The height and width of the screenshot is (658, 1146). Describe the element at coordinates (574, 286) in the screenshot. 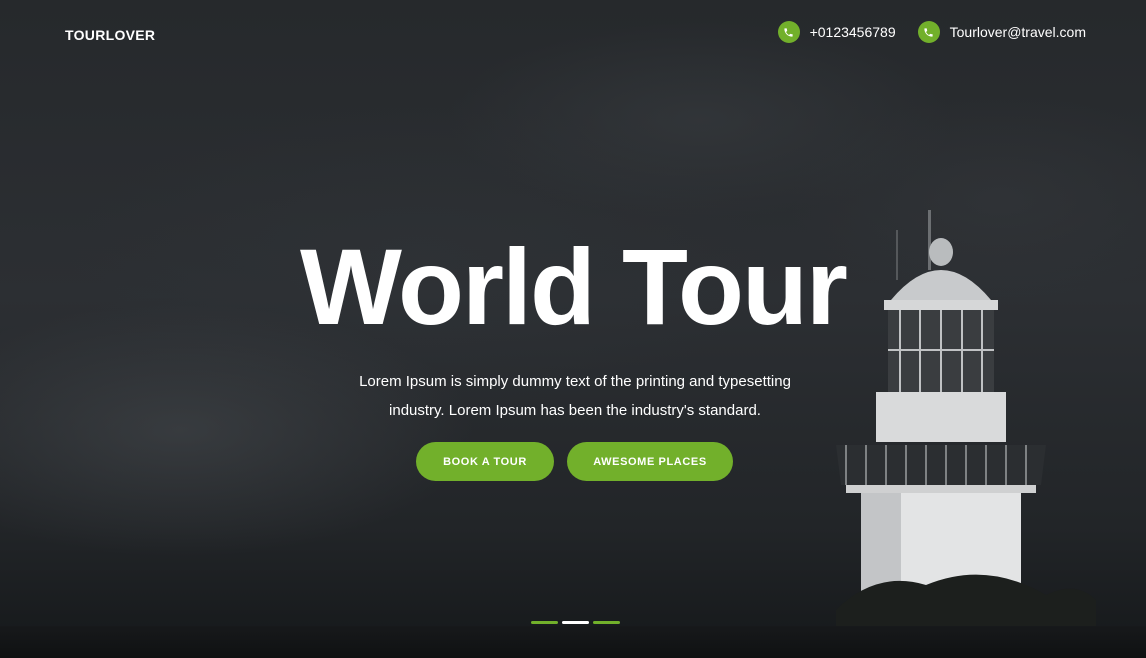

I see `hero-title: World Tour` at that location.